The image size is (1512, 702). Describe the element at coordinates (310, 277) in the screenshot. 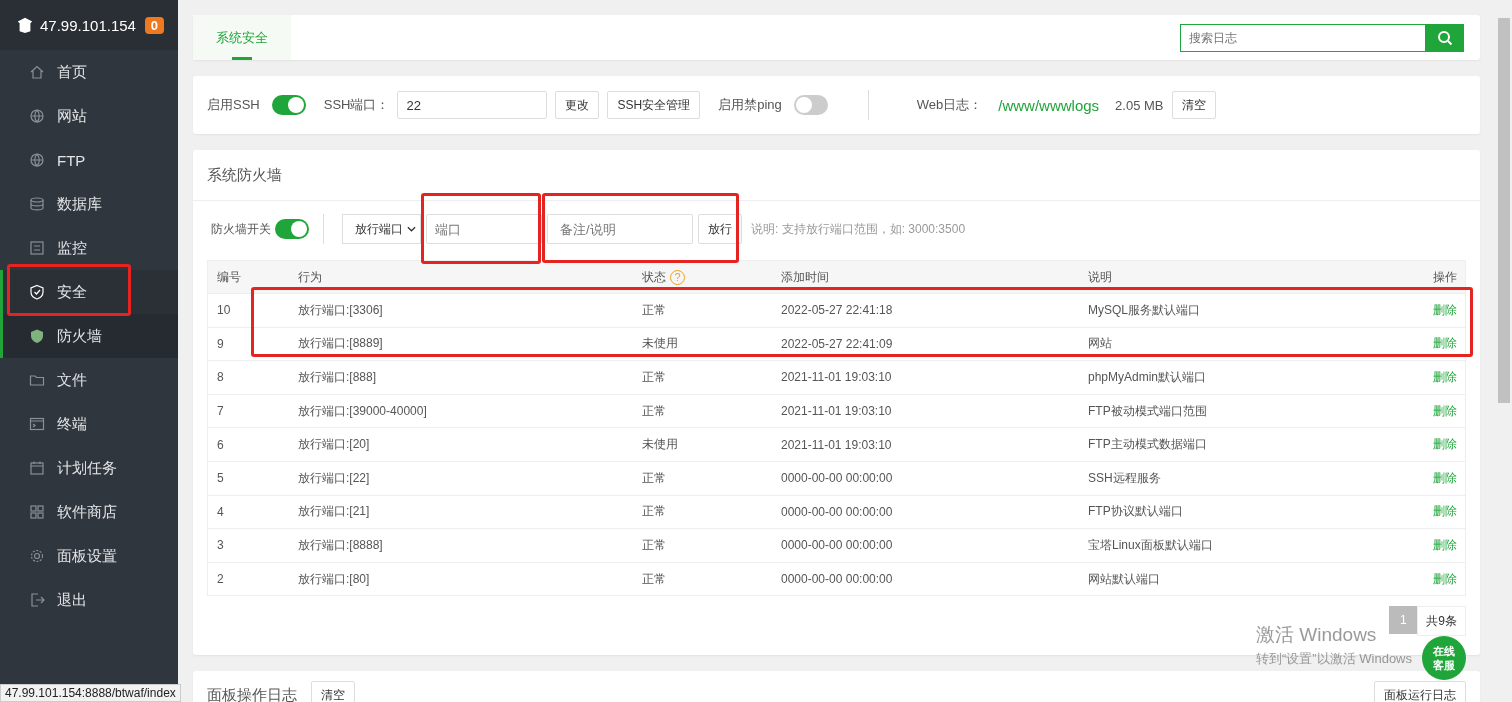

I see `column-header: 行为` at that location.